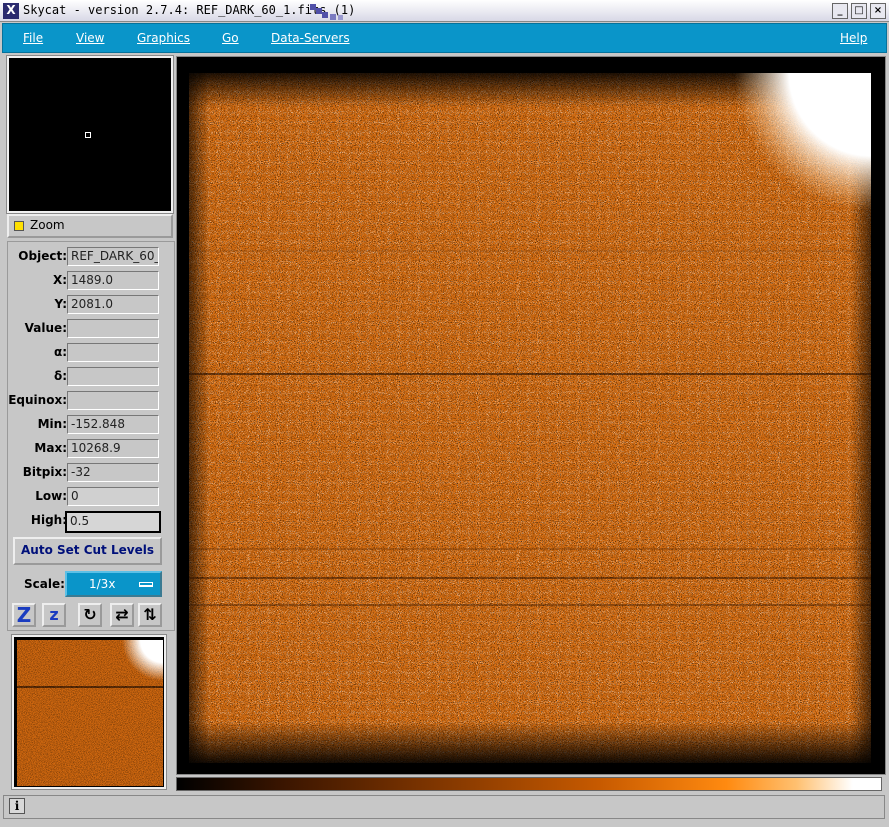 The width and height of the screenshot is (889, 827). I want to click on bitpix-row: Bitpix: -32, so click(92, 473).